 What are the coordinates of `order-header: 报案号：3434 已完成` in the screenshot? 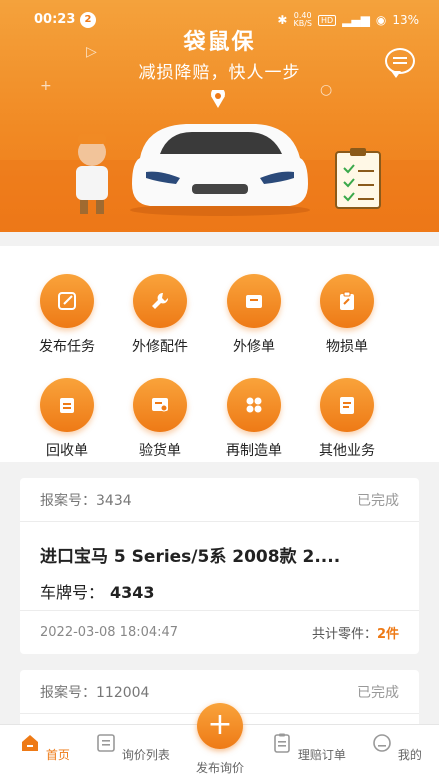 It's located at (219, 500).